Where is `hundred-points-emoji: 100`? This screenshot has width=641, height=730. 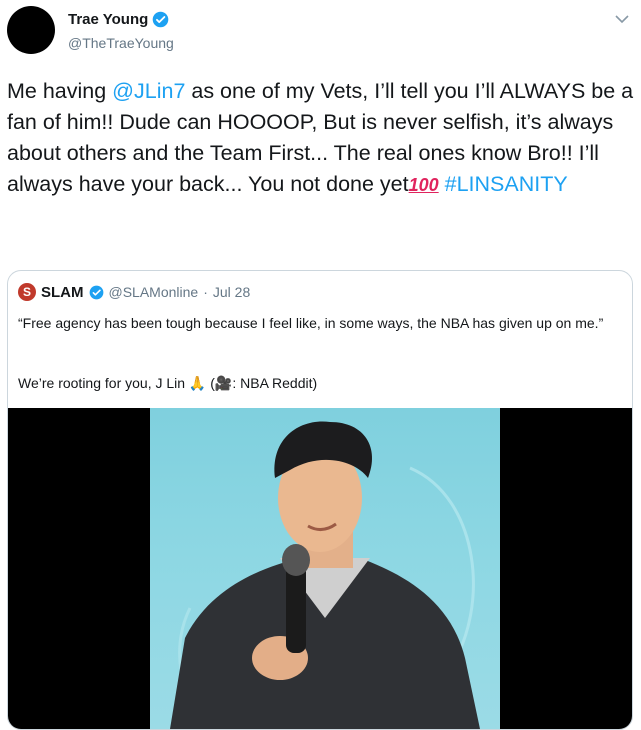
hundred-points-emoji: 100 is located at coordinates (423, 185).